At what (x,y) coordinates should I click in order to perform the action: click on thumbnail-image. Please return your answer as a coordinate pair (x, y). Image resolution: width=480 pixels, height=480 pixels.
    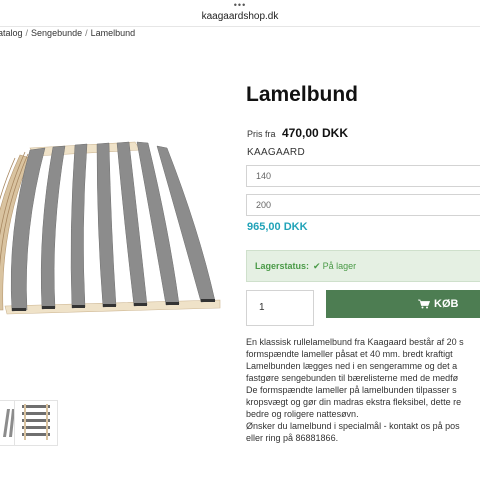
    Looking at the image, I should click on (36, 422).